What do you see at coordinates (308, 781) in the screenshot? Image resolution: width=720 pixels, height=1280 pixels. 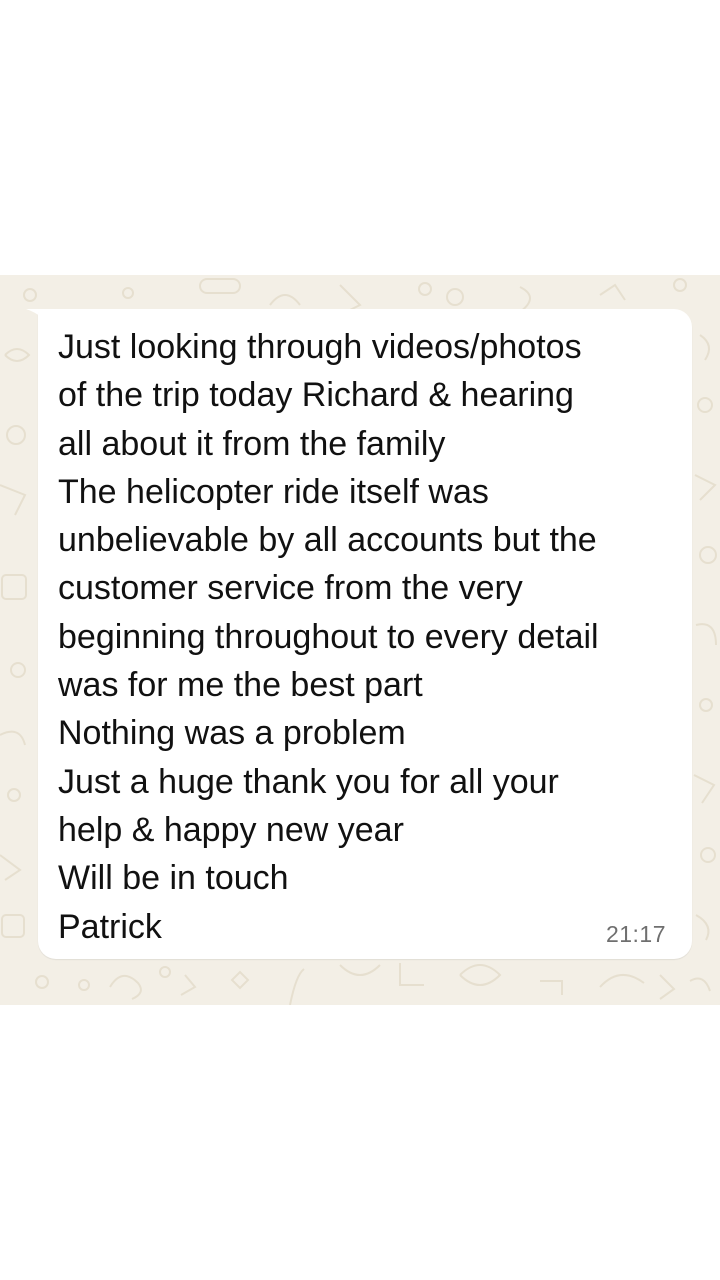 I see `message-line: Just a huge thank you for all your` at bounding box center [308, 781].